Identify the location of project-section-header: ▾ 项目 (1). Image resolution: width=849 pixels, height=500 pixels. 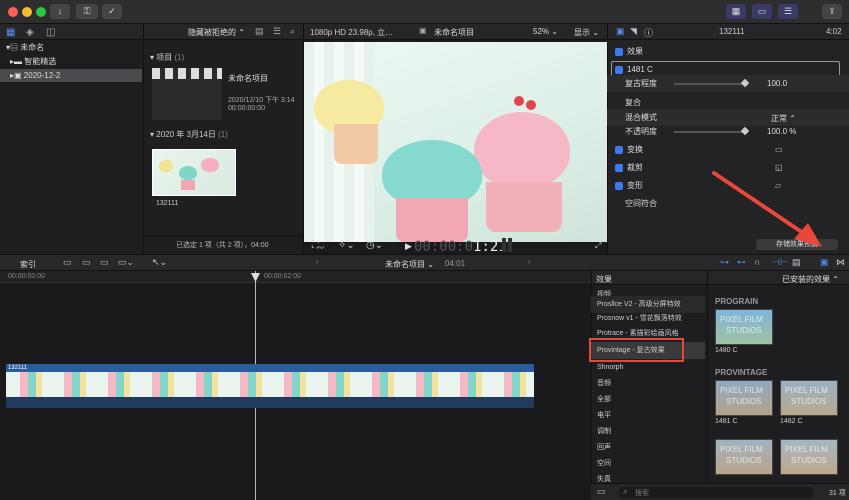
(167, 57).